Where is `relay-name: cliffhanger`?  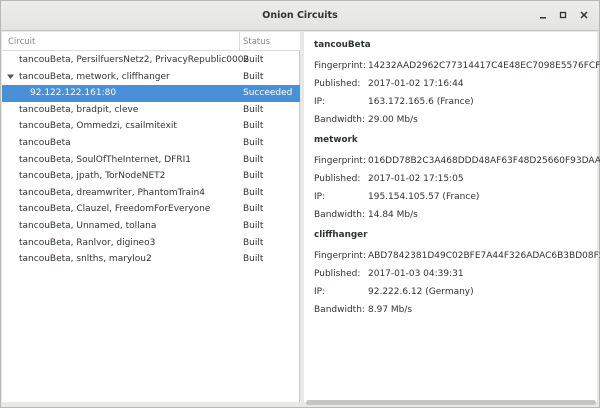
relay-name: cliffhanger is located at coordinates (341, 235).